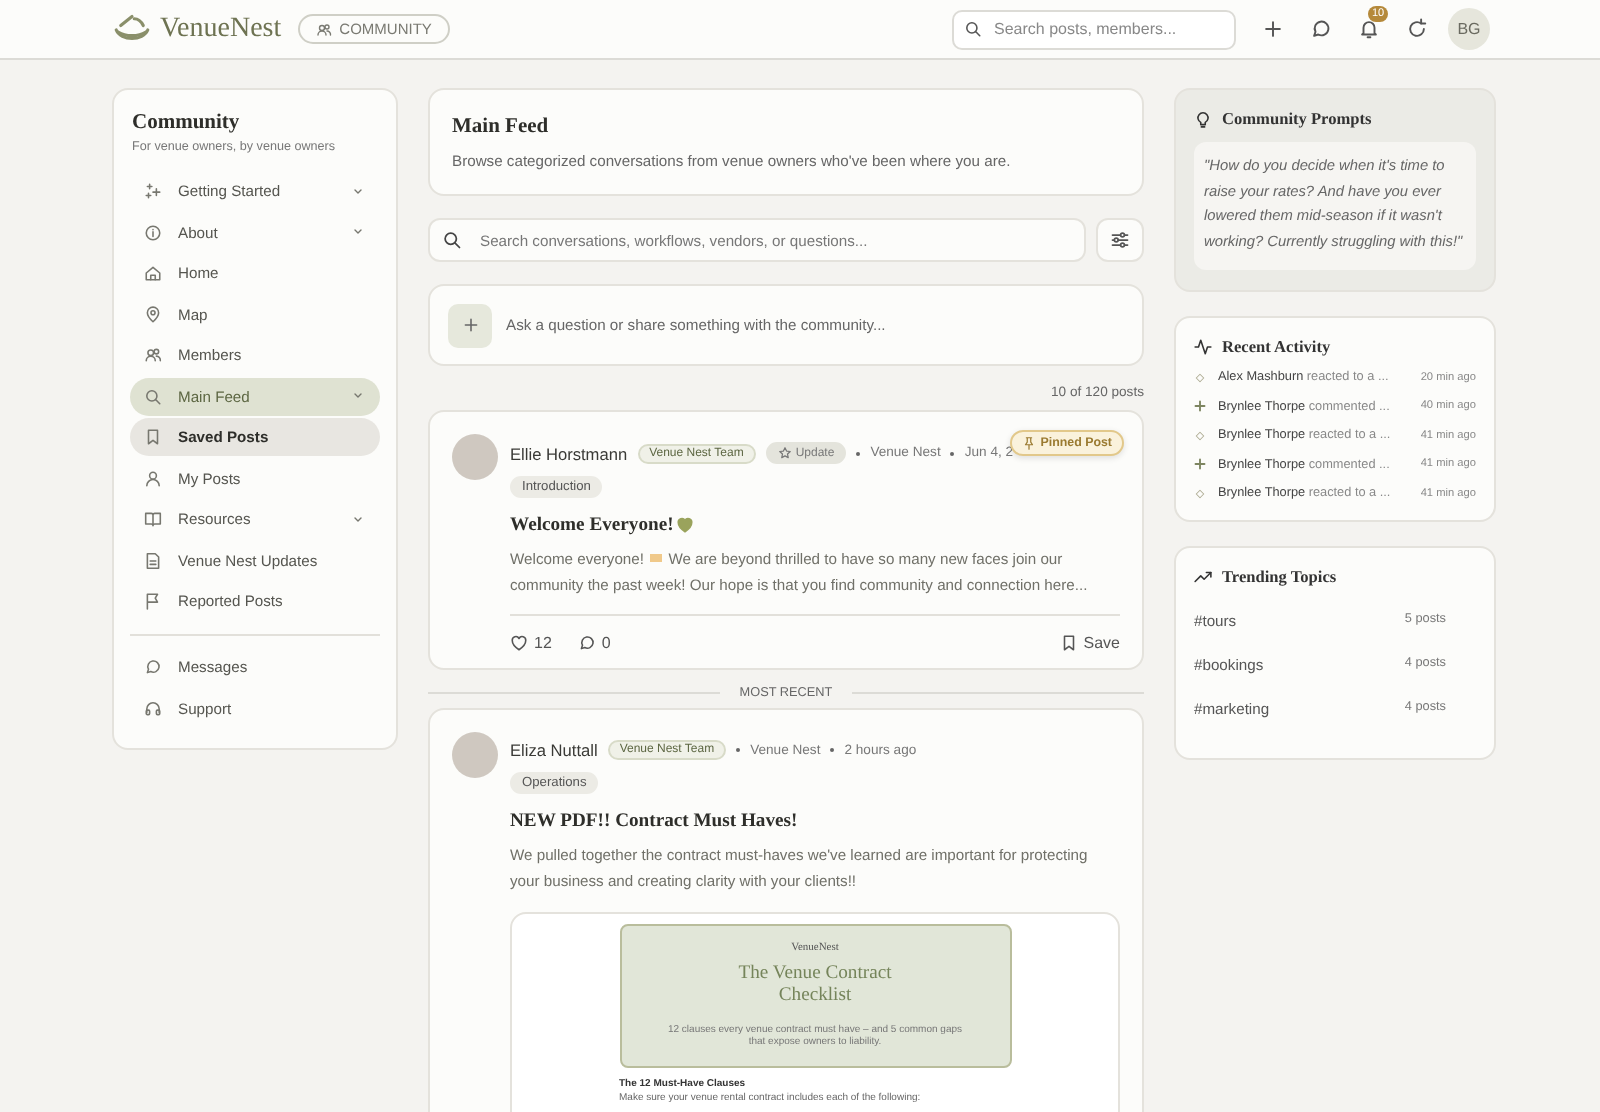 The image size is (1600, 1112). I want to click on star-icon, so click(784, 453).